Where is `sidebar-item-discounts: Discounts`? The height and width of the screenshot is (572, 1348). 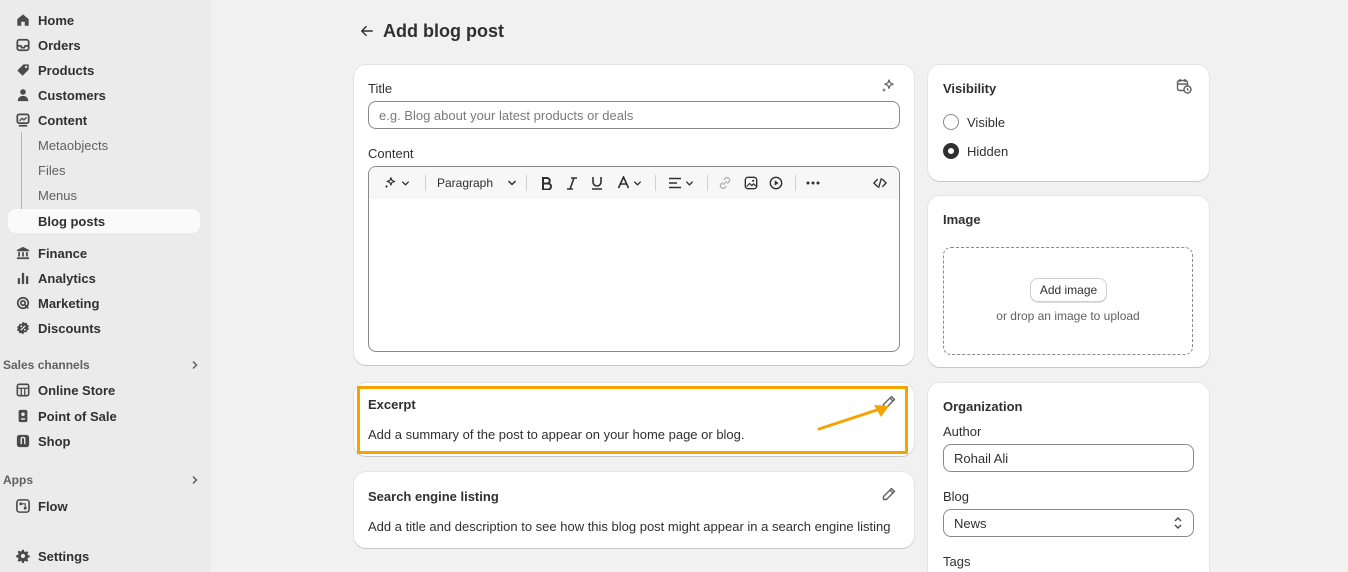
sidebar-item-discounts: Discounts is located at coordinates (104, 328).